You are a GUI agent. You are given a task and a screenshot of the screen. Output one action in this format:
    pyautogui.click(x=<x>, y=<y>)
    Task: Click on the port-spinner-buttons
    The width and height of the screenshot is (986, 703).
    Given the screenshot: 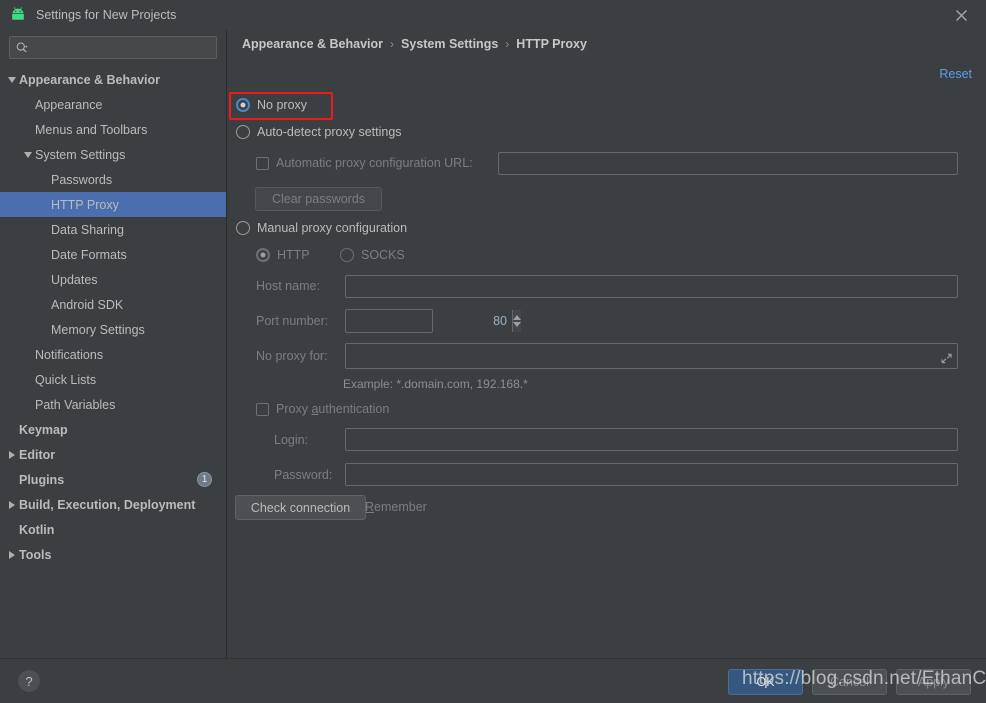 What is the action you would take?
    pyautogui.click(x=516, y=321)
    